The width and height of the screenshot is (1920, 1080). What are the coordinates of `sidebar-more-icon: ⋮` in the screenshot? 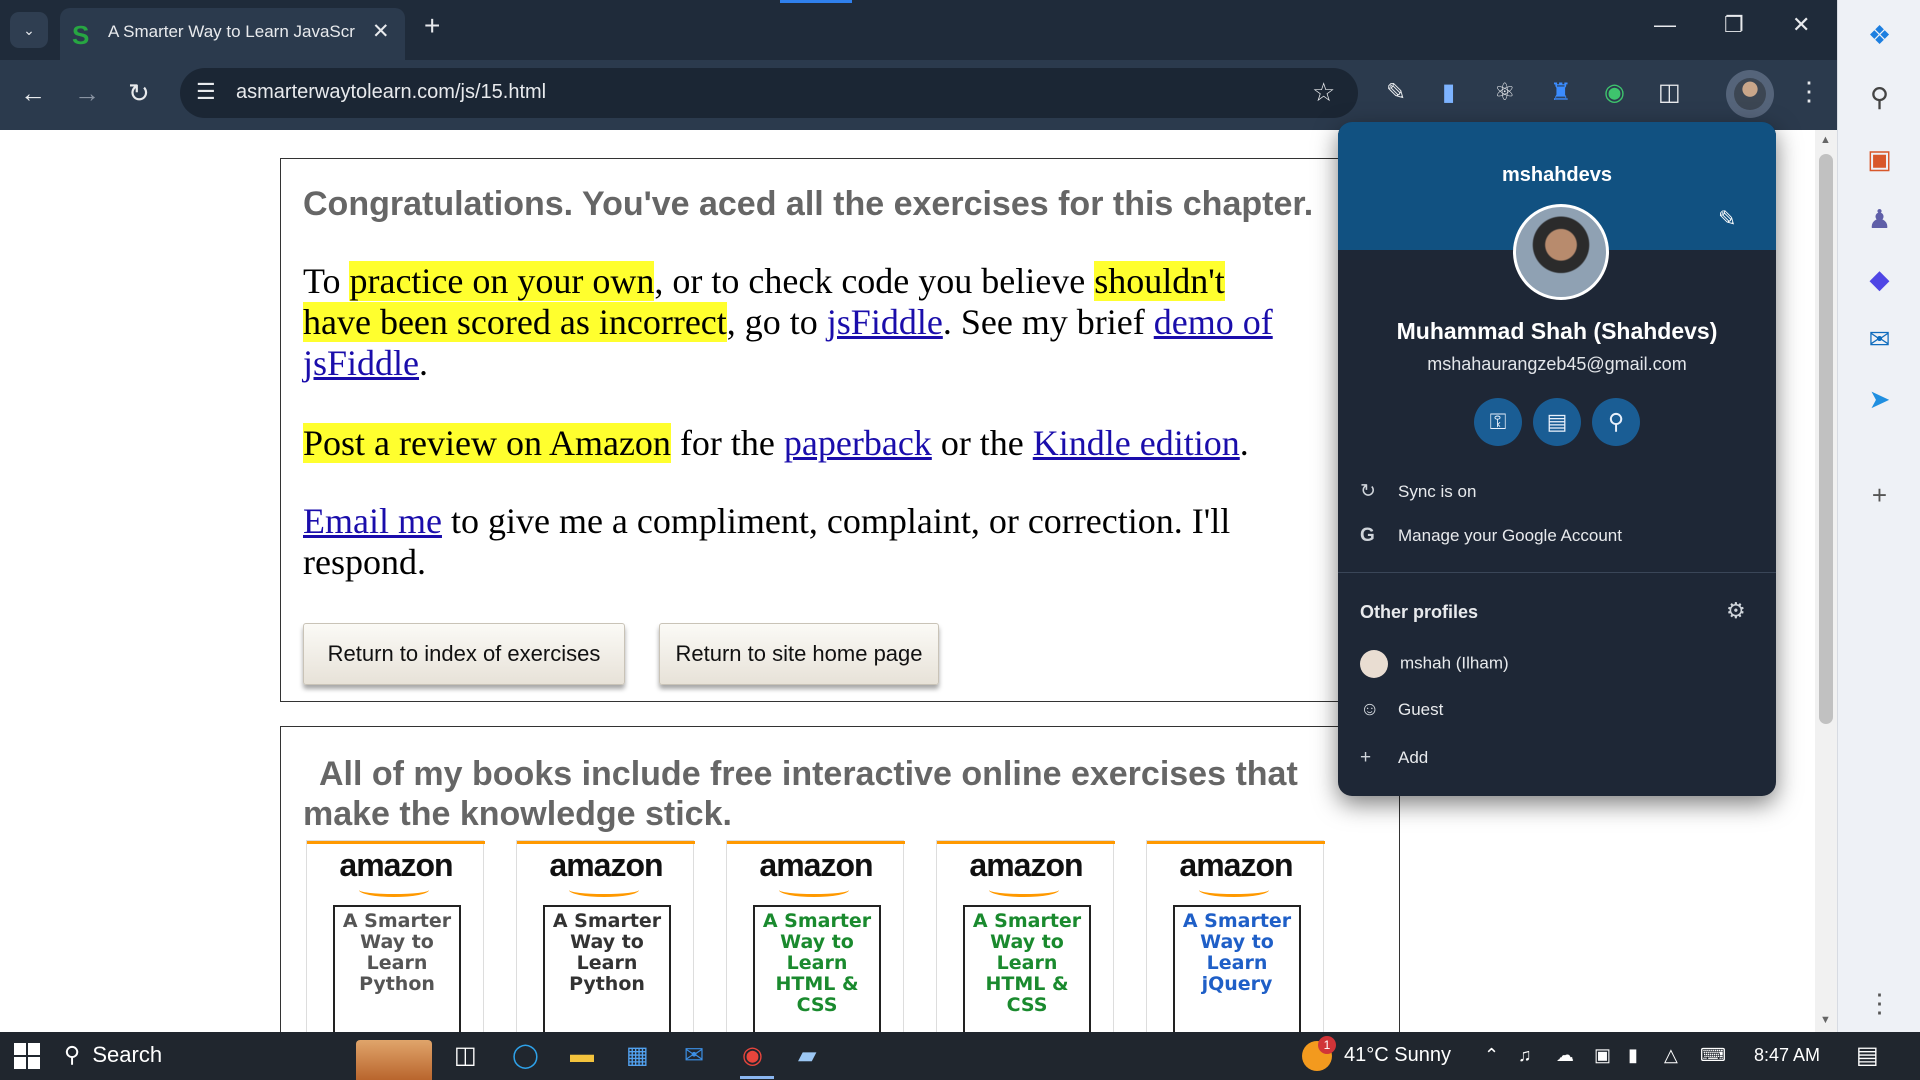 It's located at (1879, 1003).